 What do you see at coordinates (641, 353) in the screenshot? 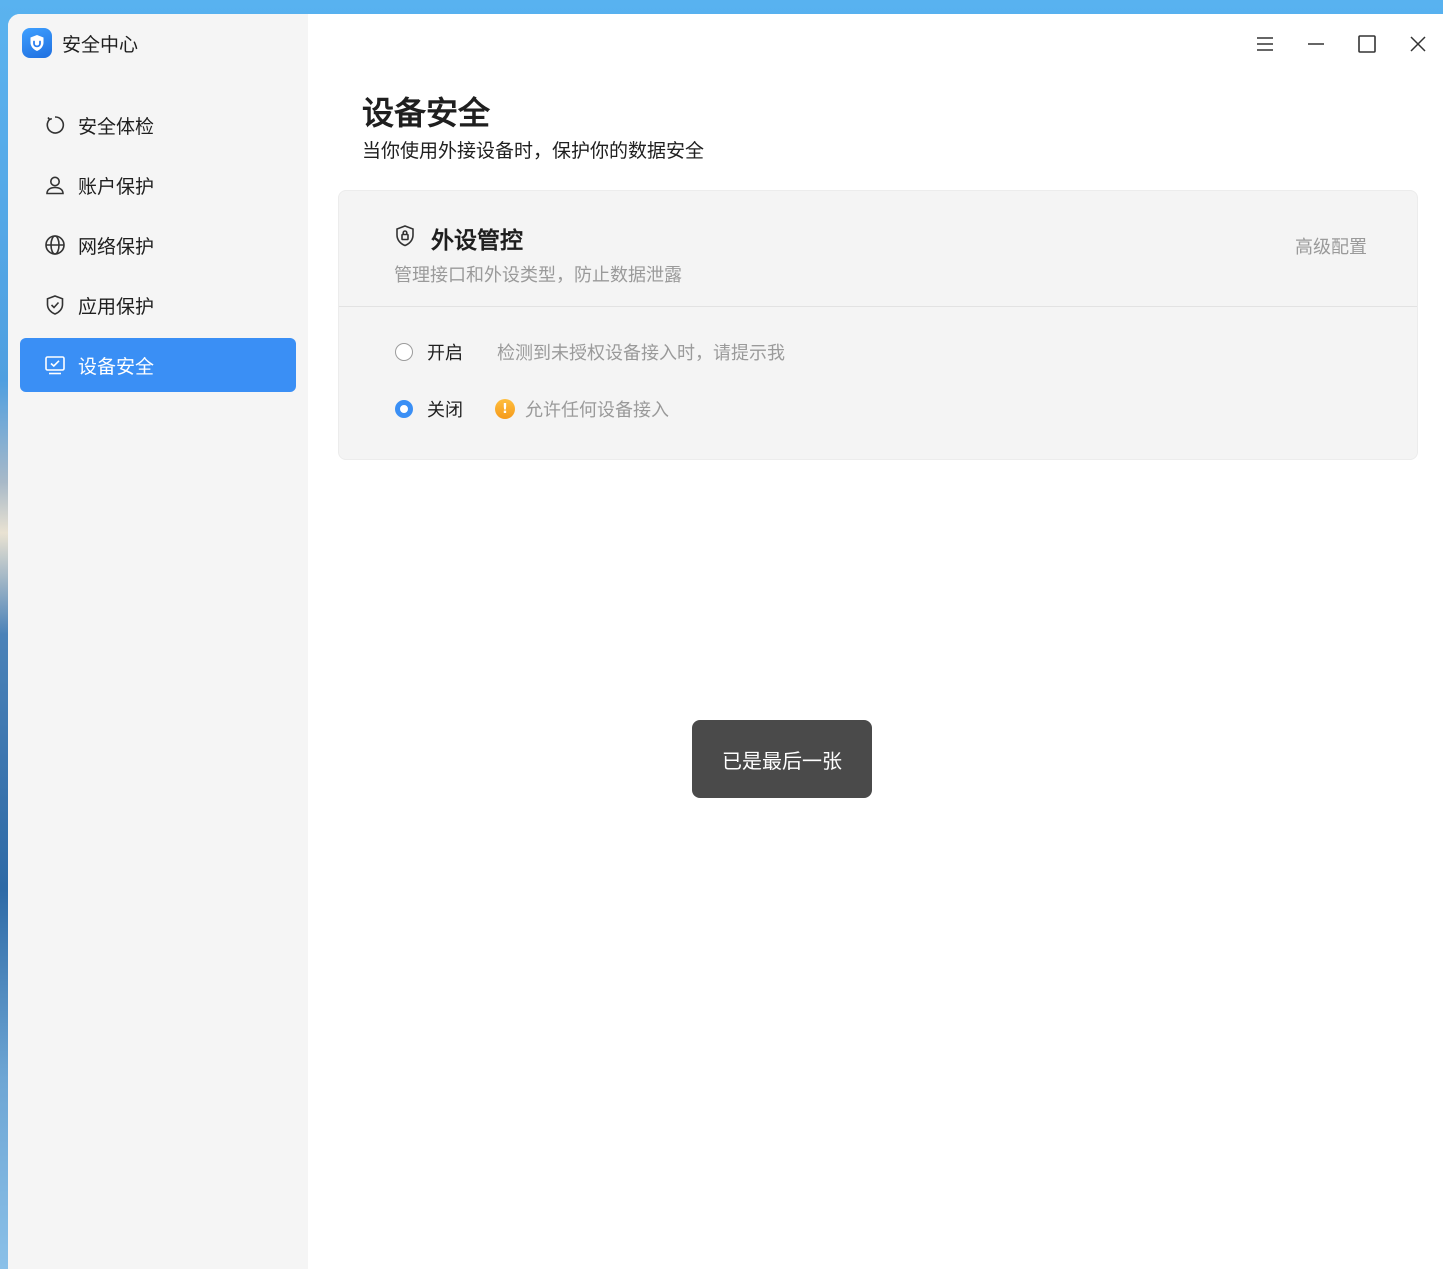
I see `option-description: 检测到未授权设备接入时，请提示我` at bounding box center [641, 353].